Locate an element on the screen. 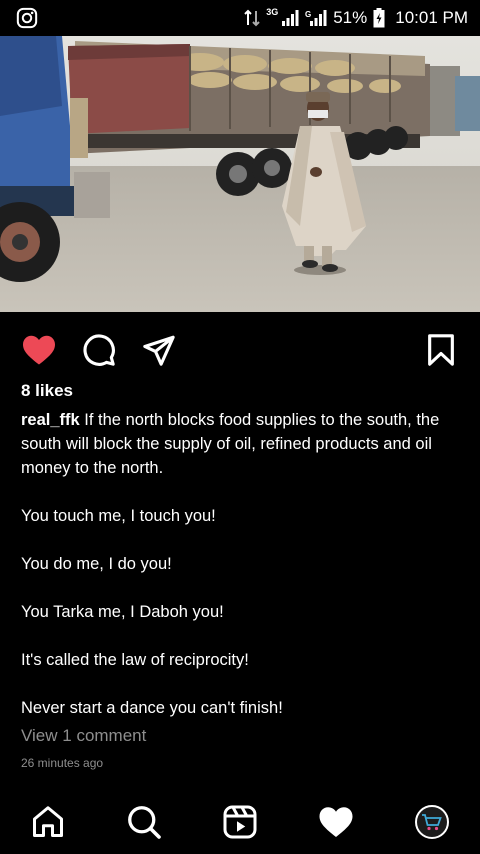 The height and width of the screenshot is (854, 480). likes-count: 8 likes is located at coordinates (47, 391).